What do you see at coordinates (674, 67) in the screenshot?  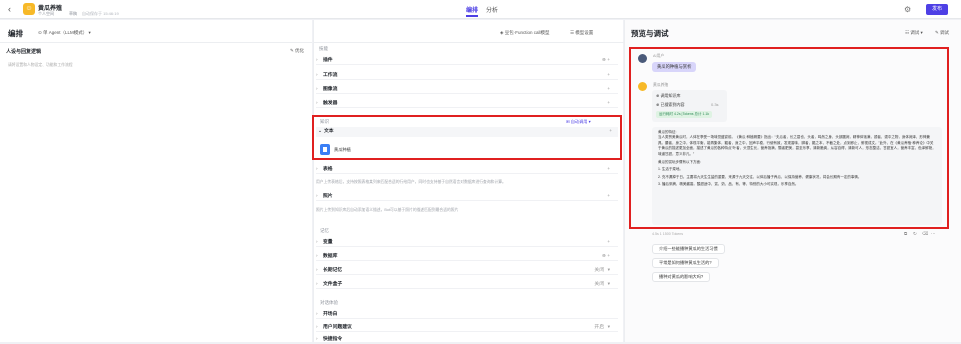 I see `user-message: 黄瓜的种植与赏析` at bounding box center [674, 67].